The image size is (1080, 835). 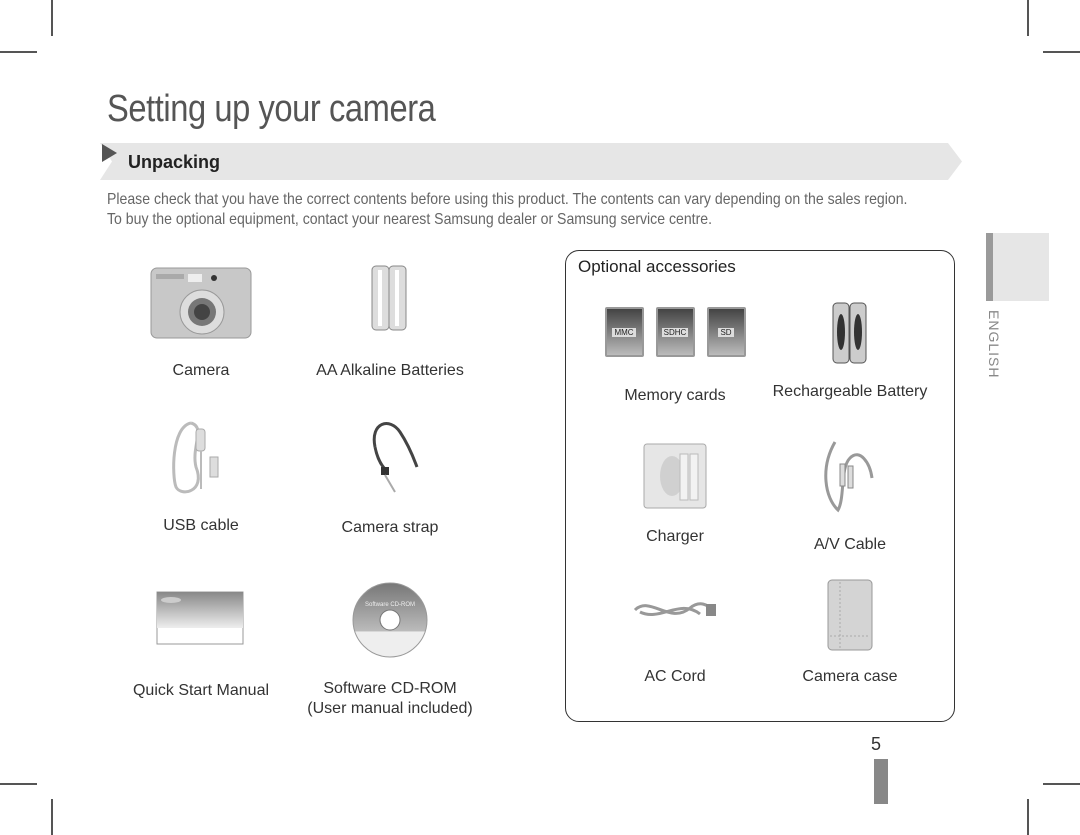 What do you see at coordinates (1017, 267) in the screenshot?
I see `language-tab` at bounding box center [1017, 267].